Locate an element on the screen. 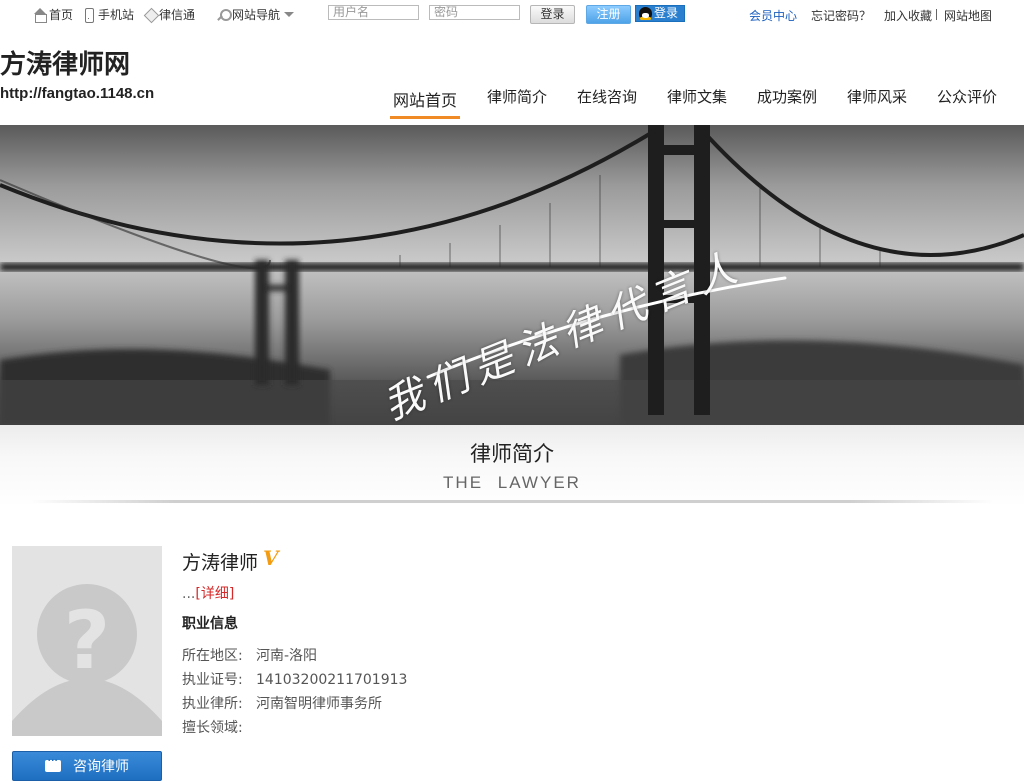 The width and height of the screenshot is (1024, 781). section-divider is located at coordinates (512, 501).